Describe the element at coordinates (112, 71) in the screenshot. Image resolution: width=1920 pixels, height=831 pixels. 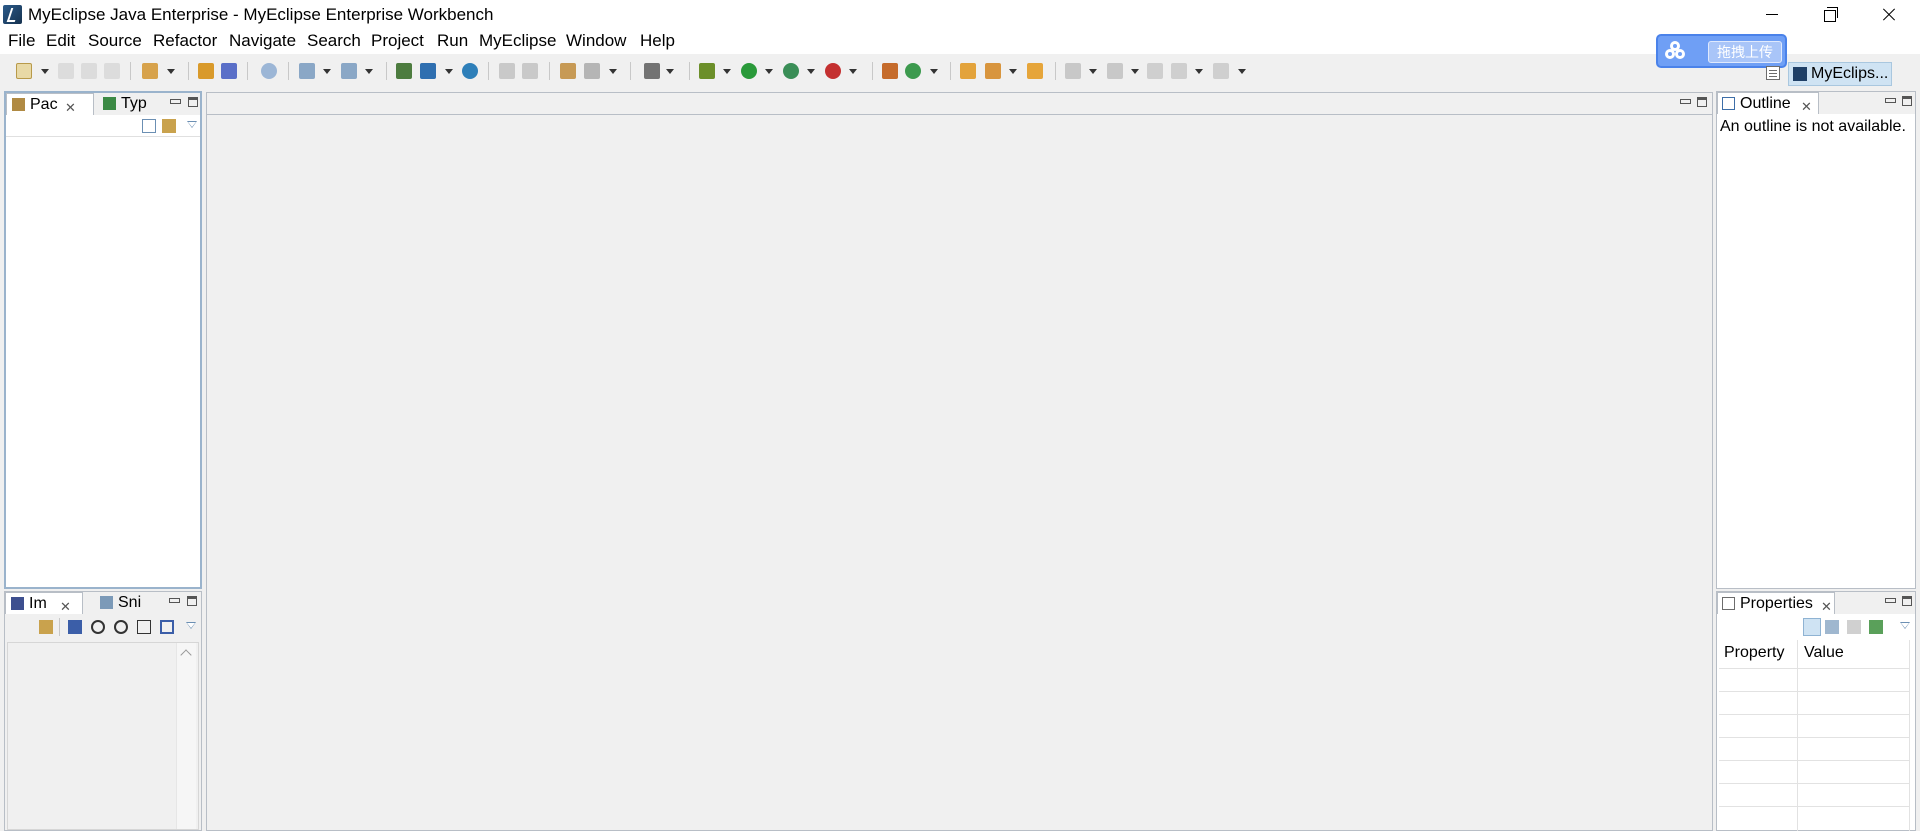
I see `print-icon` at that location.